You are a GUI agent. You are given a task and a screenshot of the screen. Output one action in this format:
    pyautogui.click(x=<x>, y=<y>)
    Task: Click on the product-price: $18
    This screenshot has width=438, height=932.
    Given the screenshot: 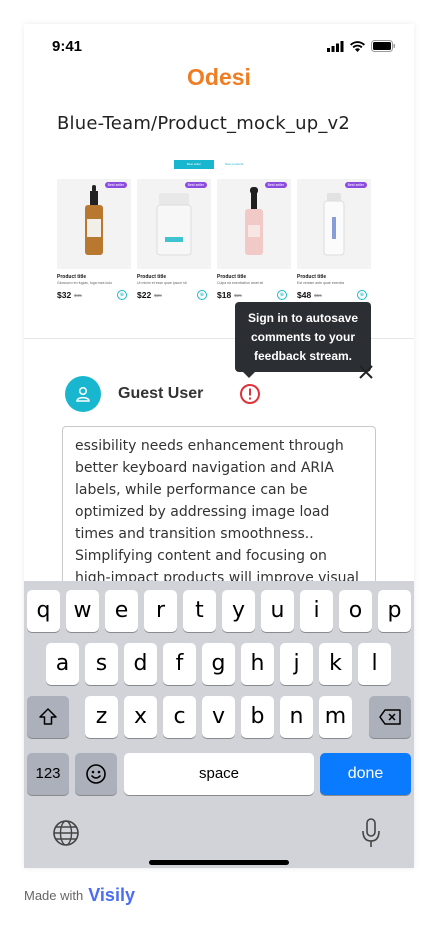 What is the action you would take?
    pyautogui.click(x=224, y=295)
    